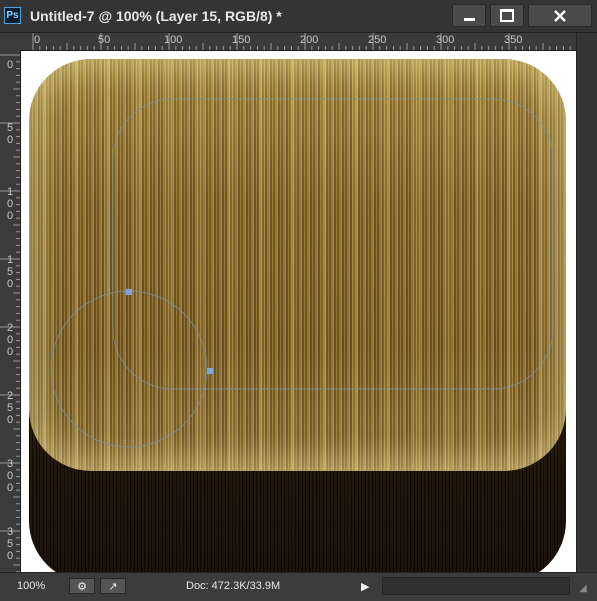 The width and height of the screenshot is (597, 601). Describe the element at coordinates (10, 311) in the screenshot. I see `vertical-ruler: 0 50 100 150 200 250 300 350` at that location.